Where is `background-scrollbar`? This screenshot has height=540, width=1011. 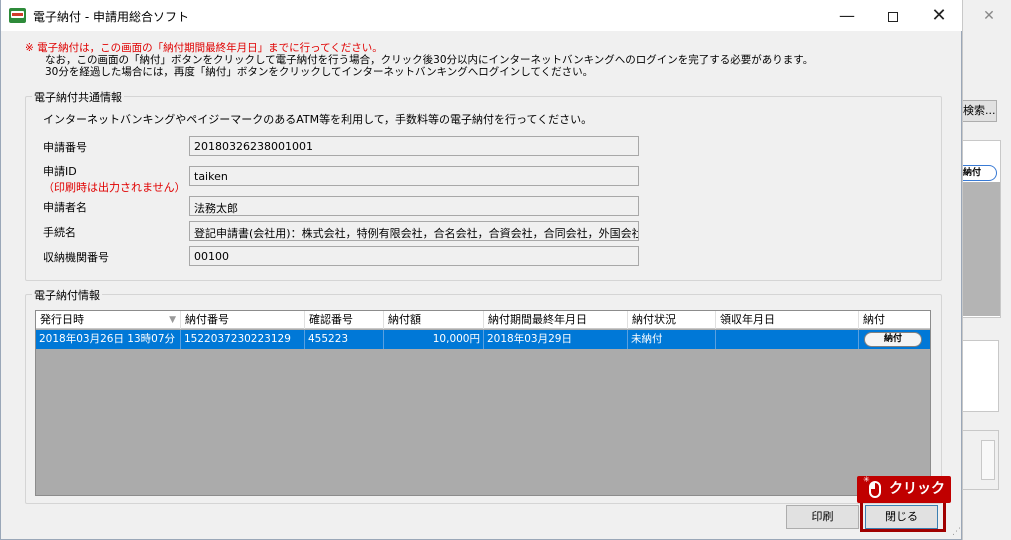
background-scrollbar is located at coordinates (988, 460).